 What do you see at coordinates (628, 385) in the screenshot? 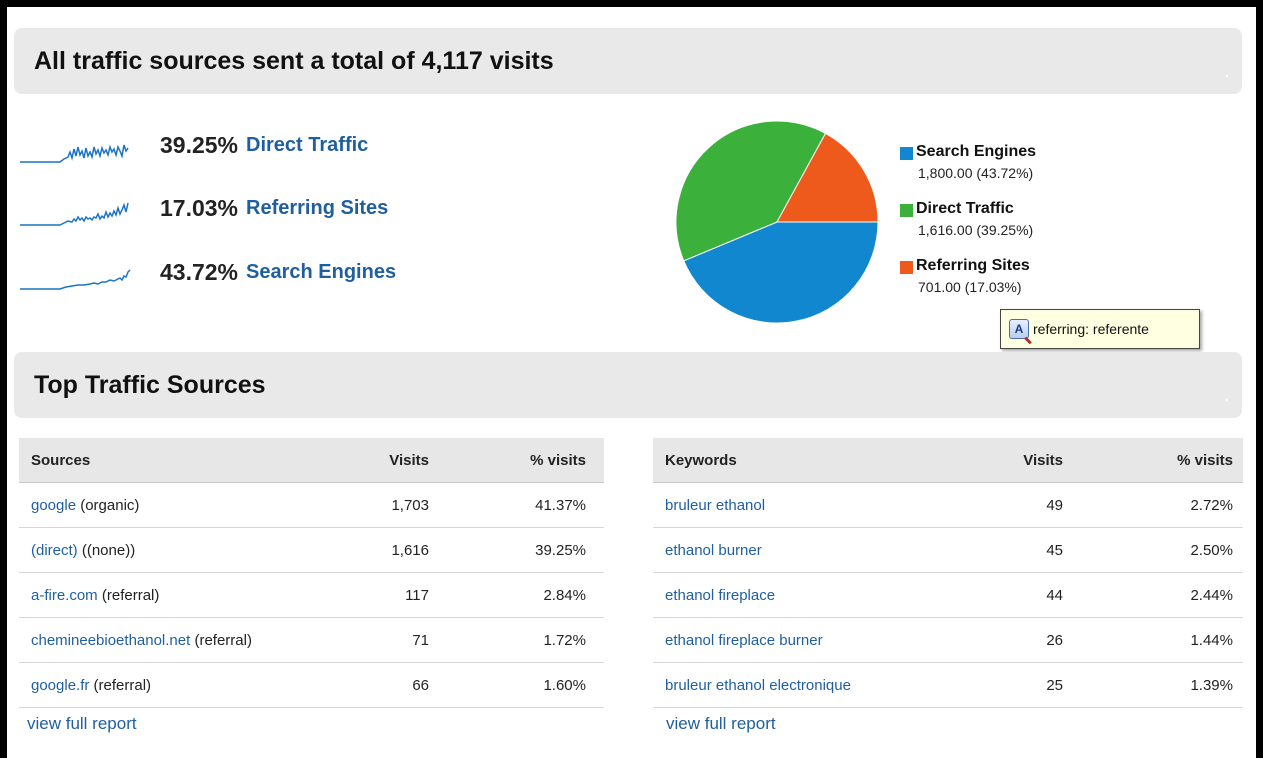
I see `top-sources-header: Top Traffic Sources` at bounding box center [628, 385].